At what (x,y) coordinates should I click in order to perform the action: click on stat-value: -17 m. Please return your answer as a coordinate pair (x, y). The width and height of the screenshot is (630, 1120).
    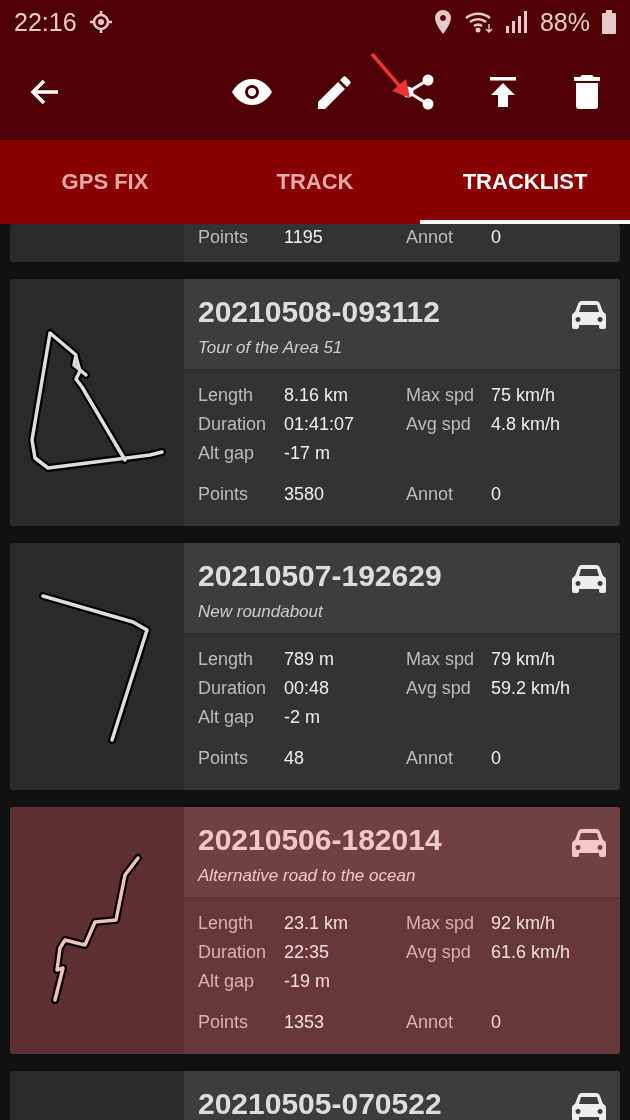
    Looking at the image, I should click on (307, 453).